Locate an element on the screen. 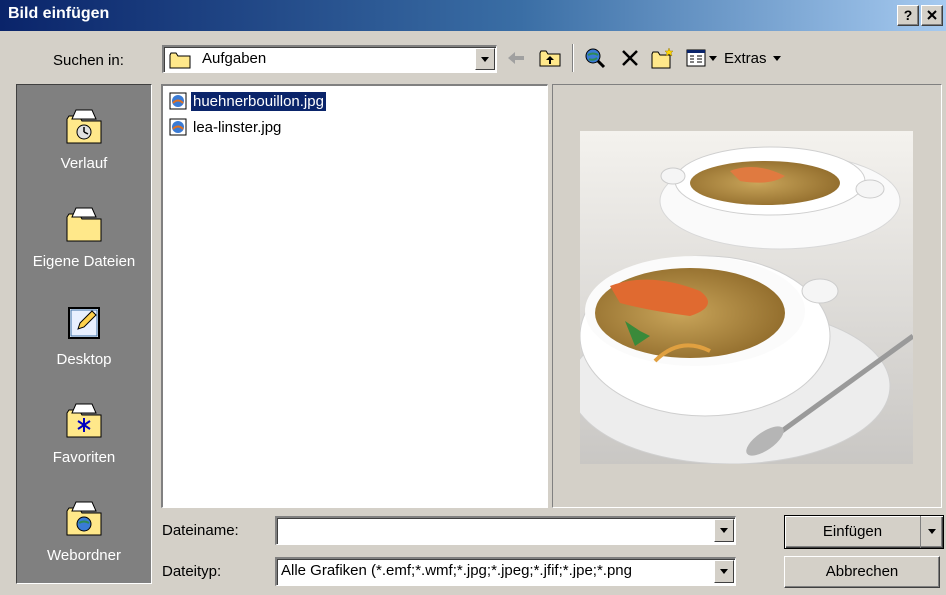 This screenshot has width=946, height=595. file-item: lea-linster.jpg is located at coordinates (226, 127).